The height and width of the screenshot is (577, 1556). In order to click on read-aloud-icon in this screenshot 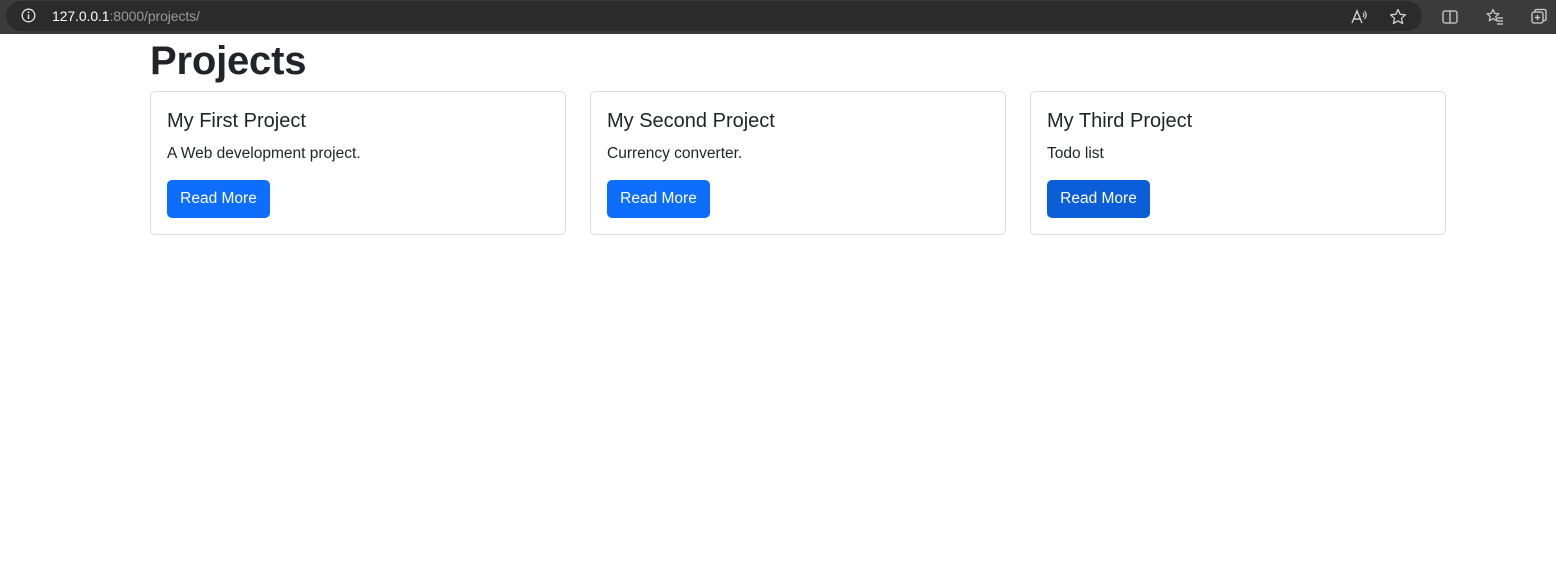, I will do `click(1359, 17)`.